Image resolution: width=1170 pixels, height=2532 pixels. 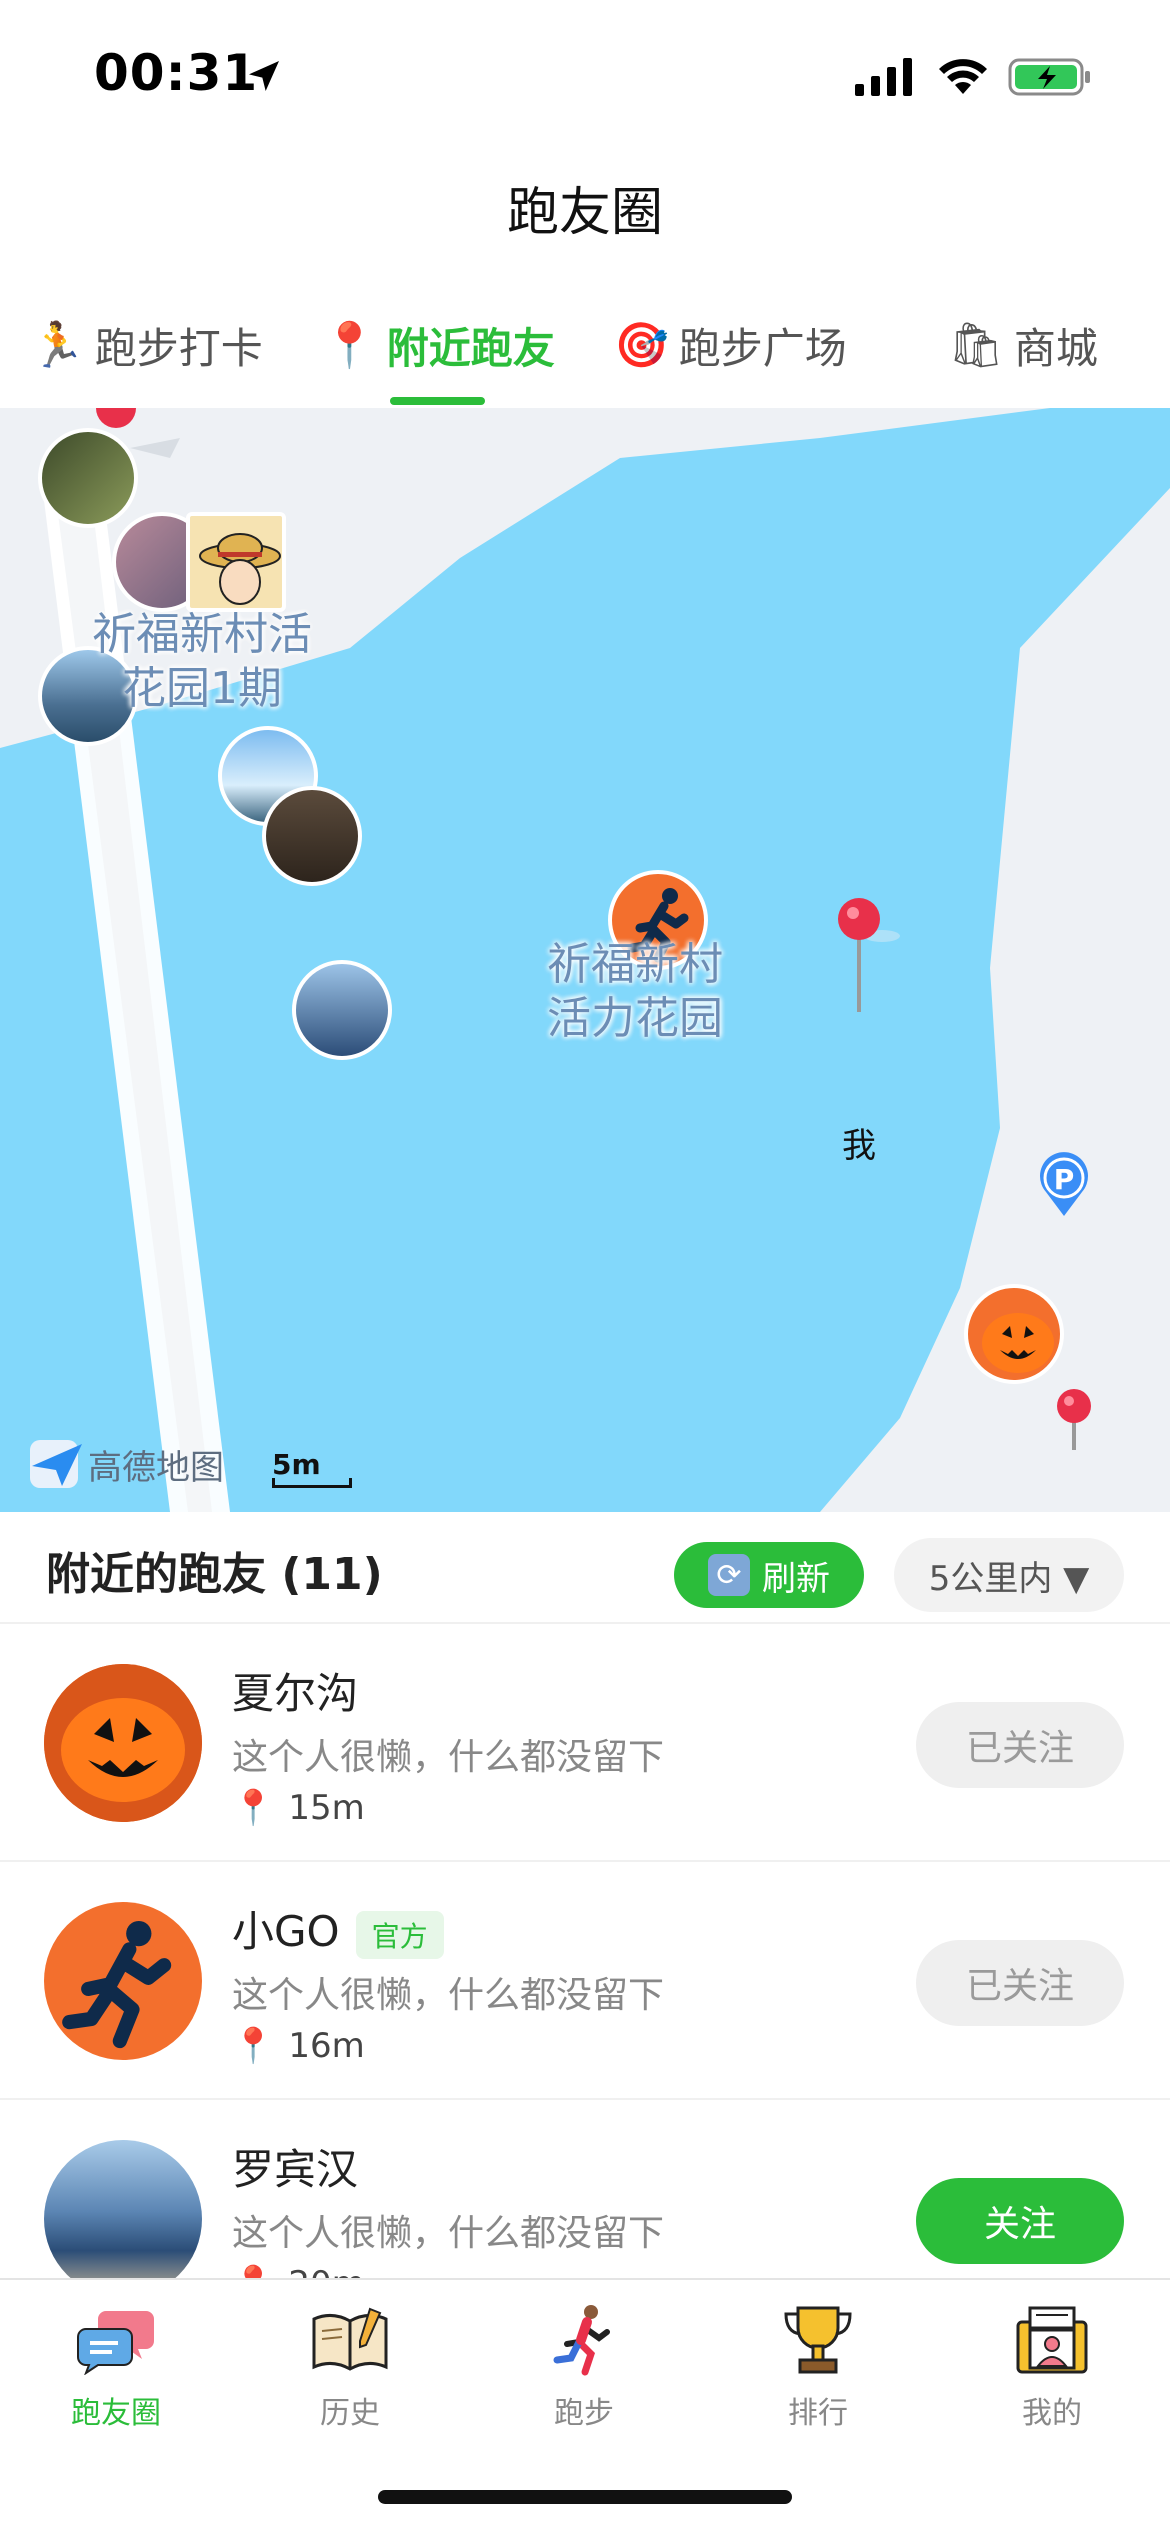 I want to click on nav-mine: 我的, so click(x=1052, y=2366).